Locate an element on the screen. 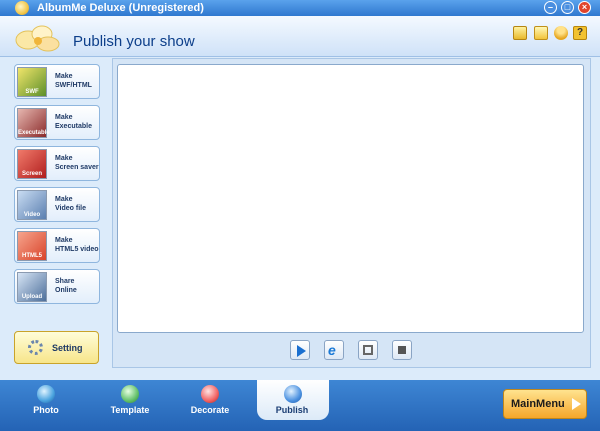  tab-label: Publish is located at coordinates (292, 410).